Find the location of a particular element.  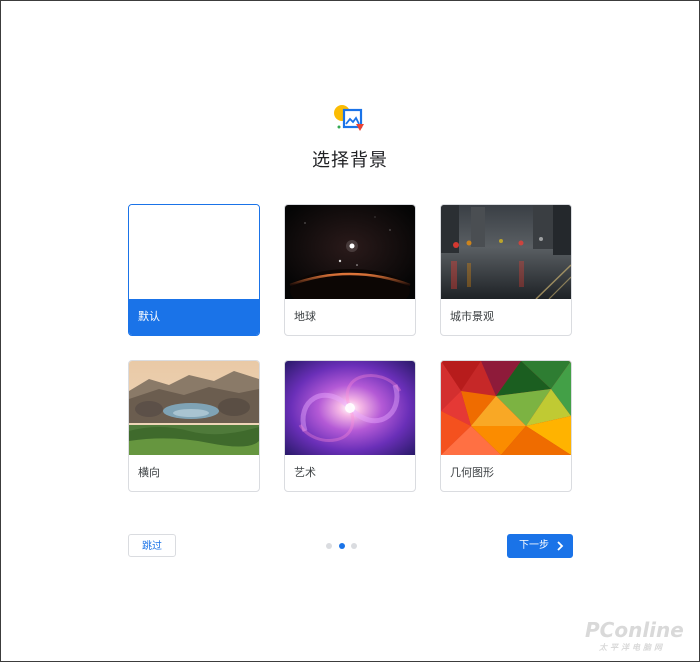

next-button-label: 下一步 is located at coordinates (534, 545).